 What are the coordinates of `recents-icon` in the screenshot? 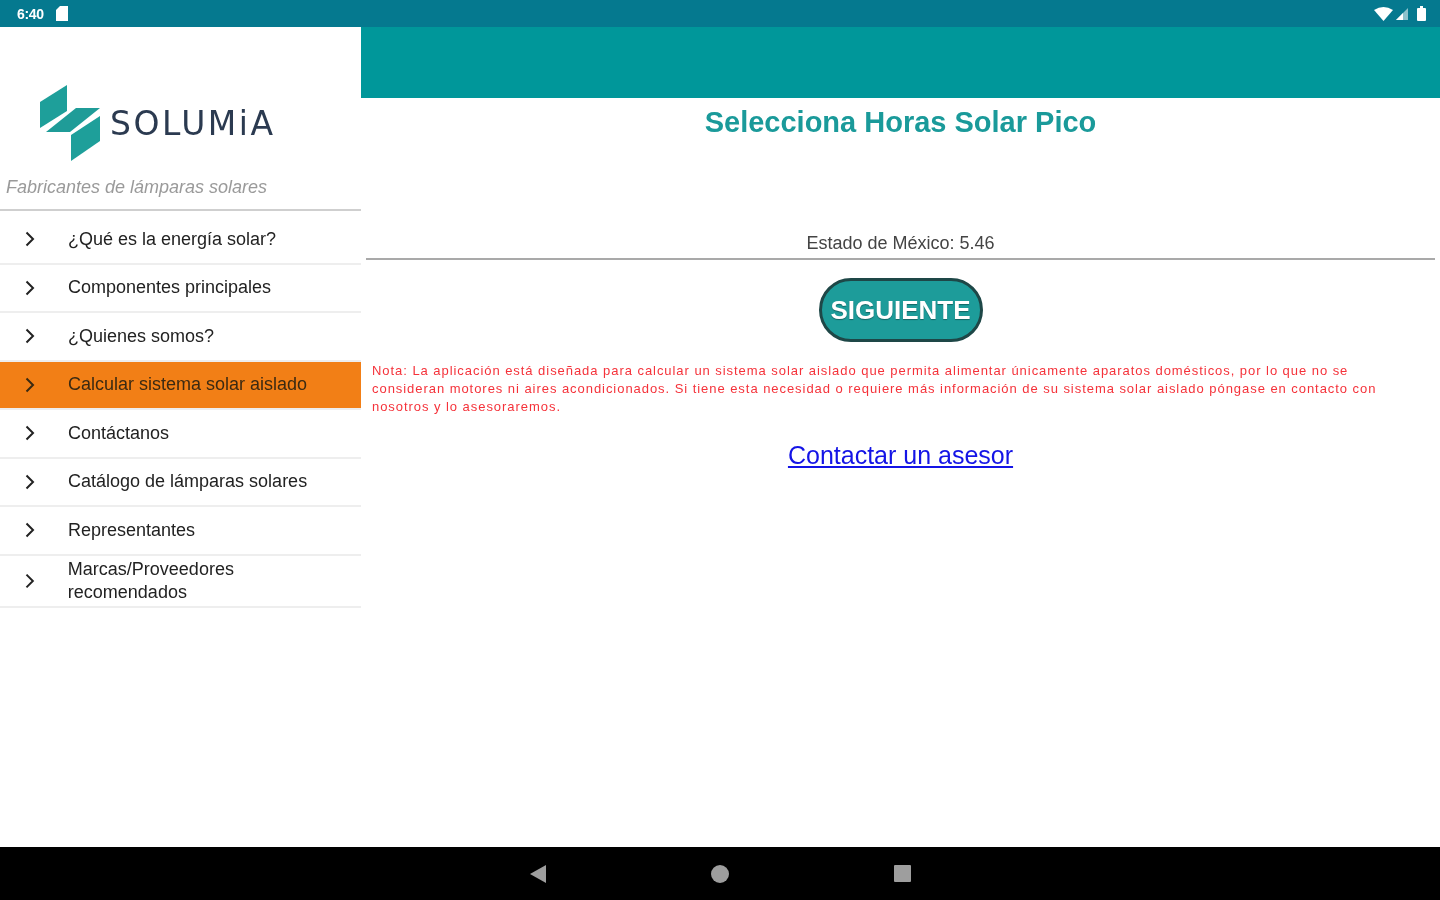 It's located at (902, 873).